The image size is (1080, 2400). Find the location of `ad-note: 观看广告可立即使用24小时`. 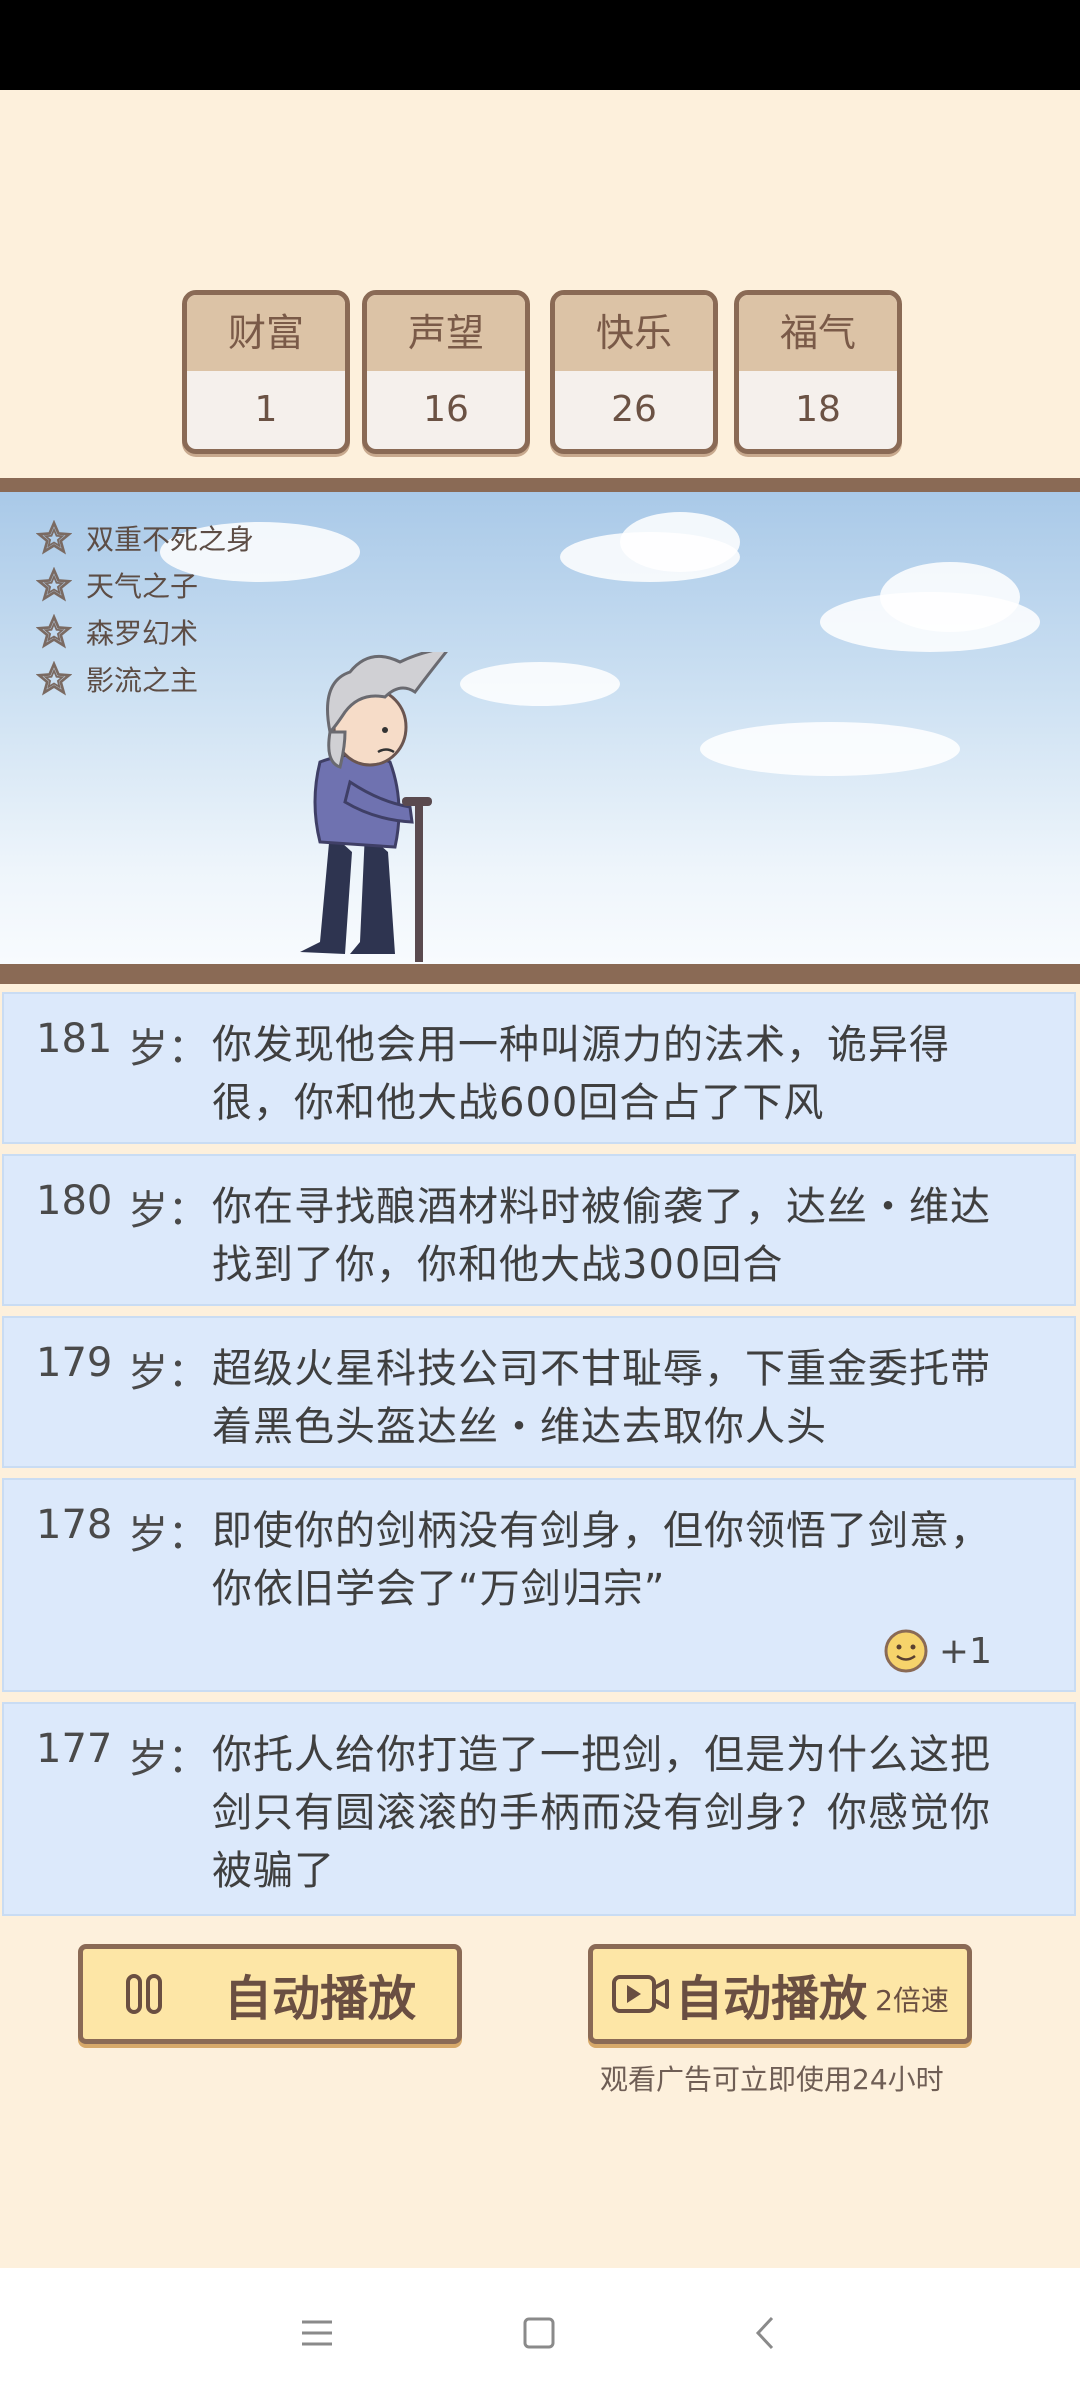

ad-note: 观看广告可立即使用24小时 is located at coordinates (772, 2079).